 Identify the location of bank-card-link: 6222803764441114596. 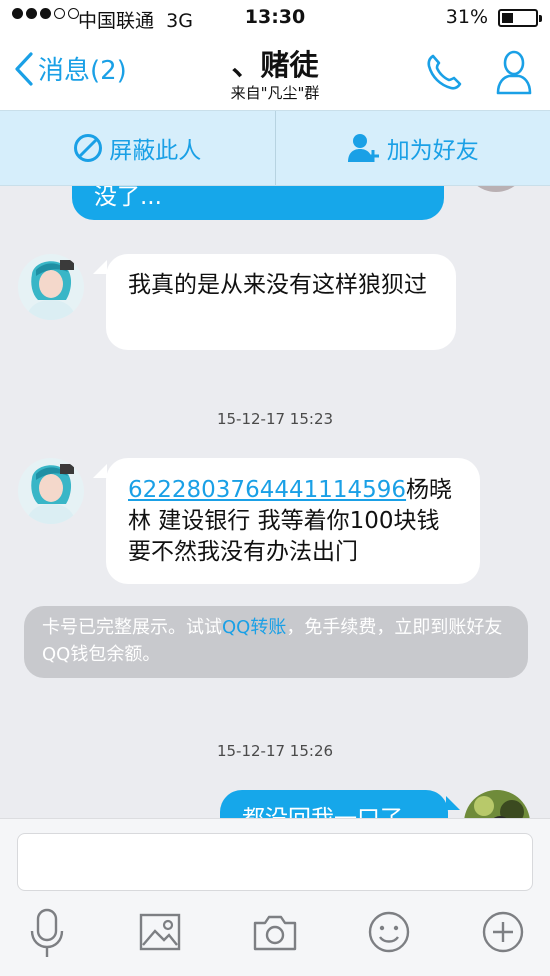
(267, 490).